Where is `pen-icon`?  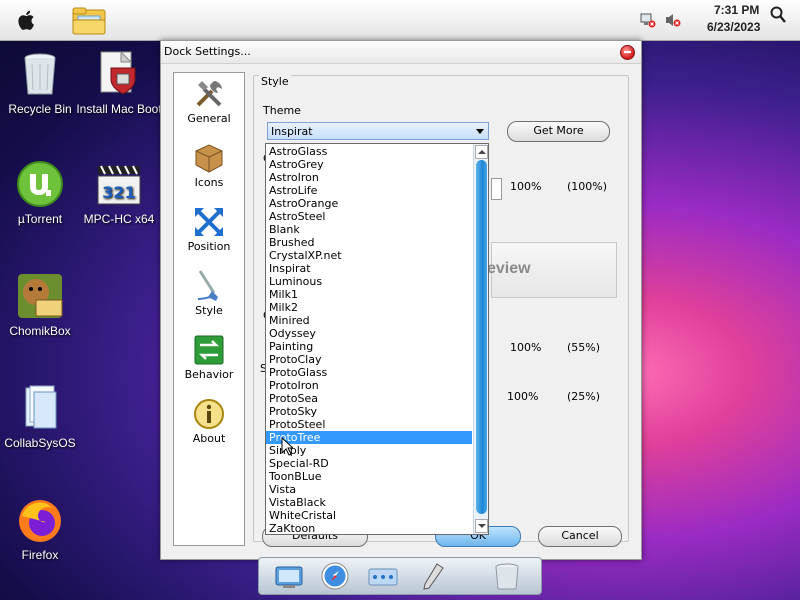
pen-icon is located at coordinates (433, 576).